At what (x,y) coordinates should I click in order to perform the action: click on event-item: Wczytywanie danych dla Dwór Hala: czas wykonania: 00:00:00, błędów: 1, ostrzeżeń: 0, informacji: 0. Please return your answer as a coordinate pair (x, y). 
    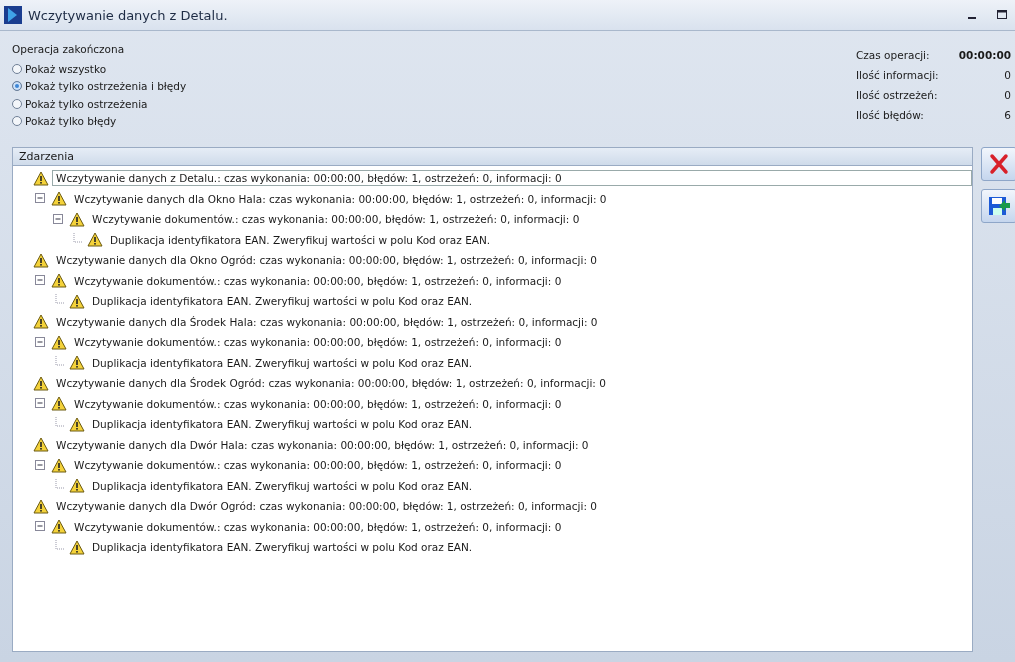
    Looking at the image, I should click on (322, 444).